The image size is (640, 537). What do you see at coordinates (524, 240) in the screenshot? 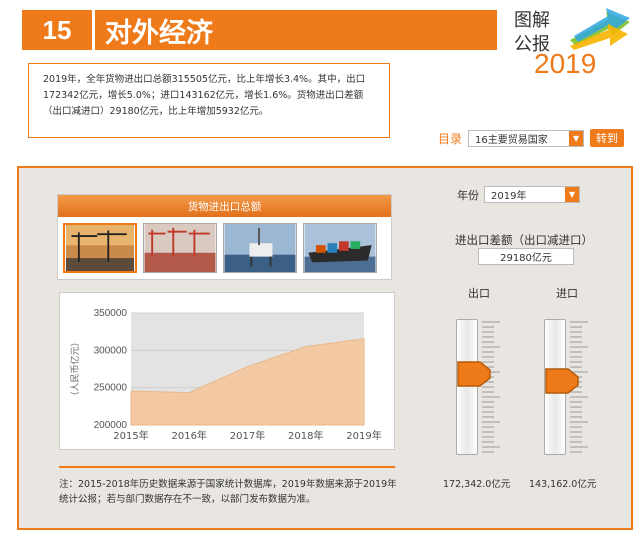
I see `balance-label: 进出口差额（出口减进口）` at bounding box center [524, 240].